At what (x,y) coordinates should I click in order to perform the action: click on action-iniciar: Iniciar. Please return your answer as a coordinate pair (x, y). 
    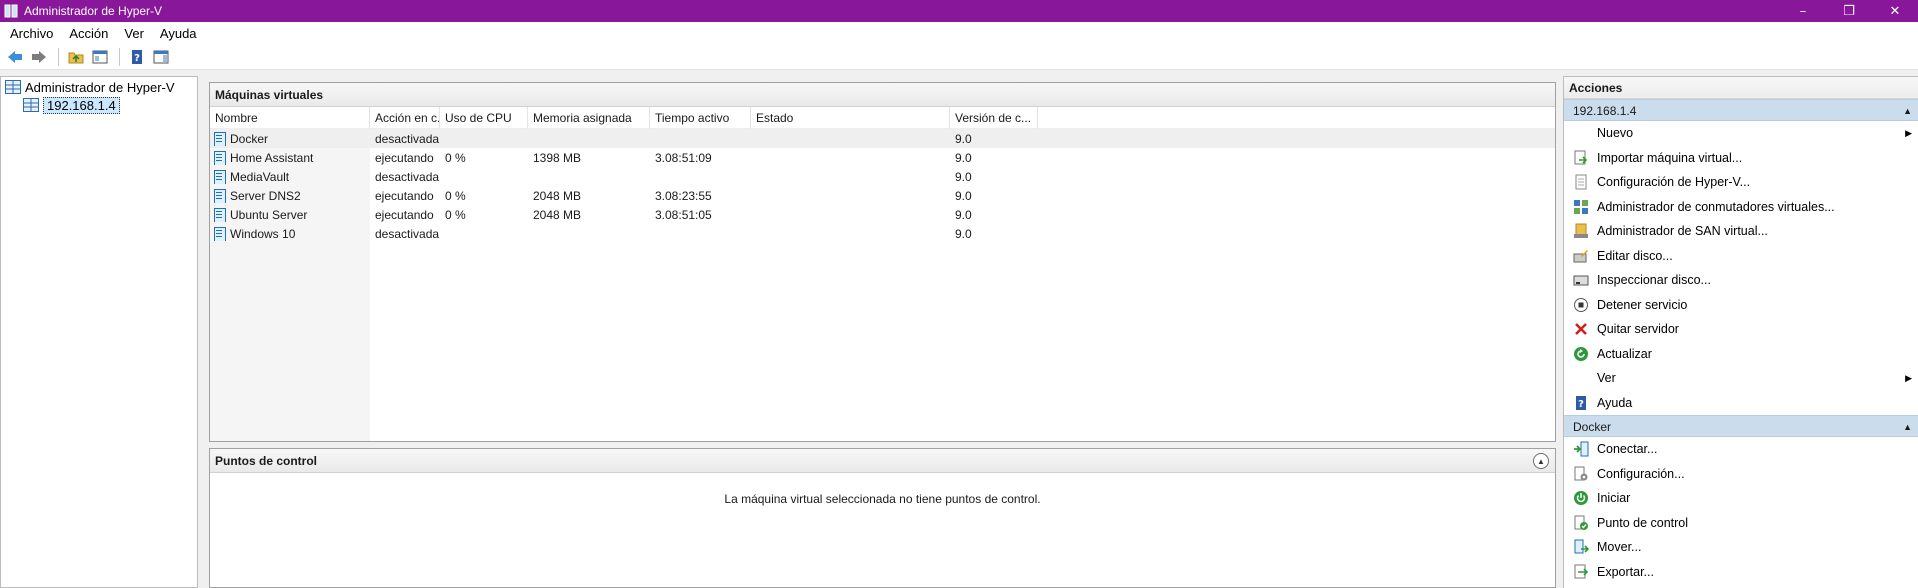
    Looking at the image, I should click on (1741, 498).